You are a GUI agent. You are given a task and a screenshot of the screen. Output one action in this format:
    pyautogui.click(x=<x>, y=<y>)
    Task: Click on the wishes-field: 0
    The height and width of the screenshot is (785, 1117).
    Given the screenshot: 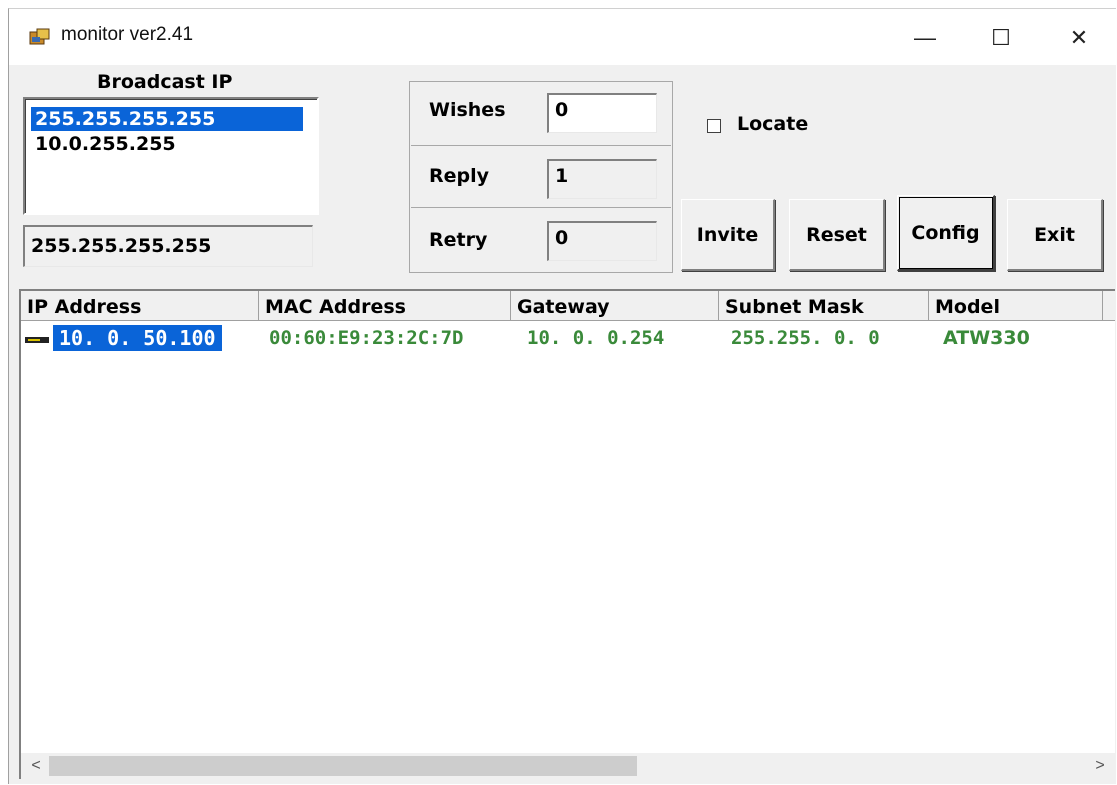 What is the action you would take?
    pyautogui.click(x=602, y=113)
    